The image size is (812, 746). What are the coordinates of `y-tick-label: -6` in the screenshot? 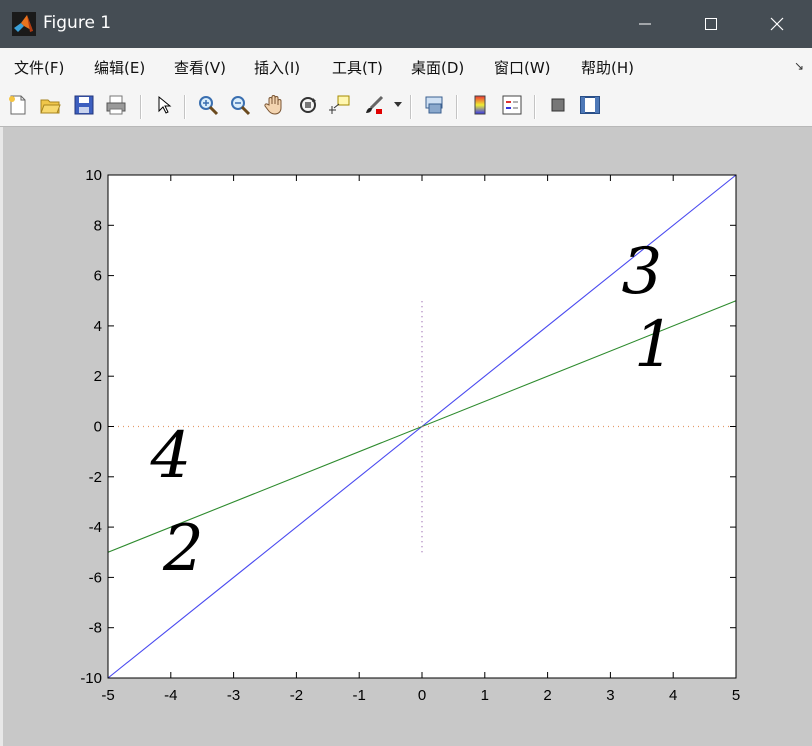 It's located at (95, 577).